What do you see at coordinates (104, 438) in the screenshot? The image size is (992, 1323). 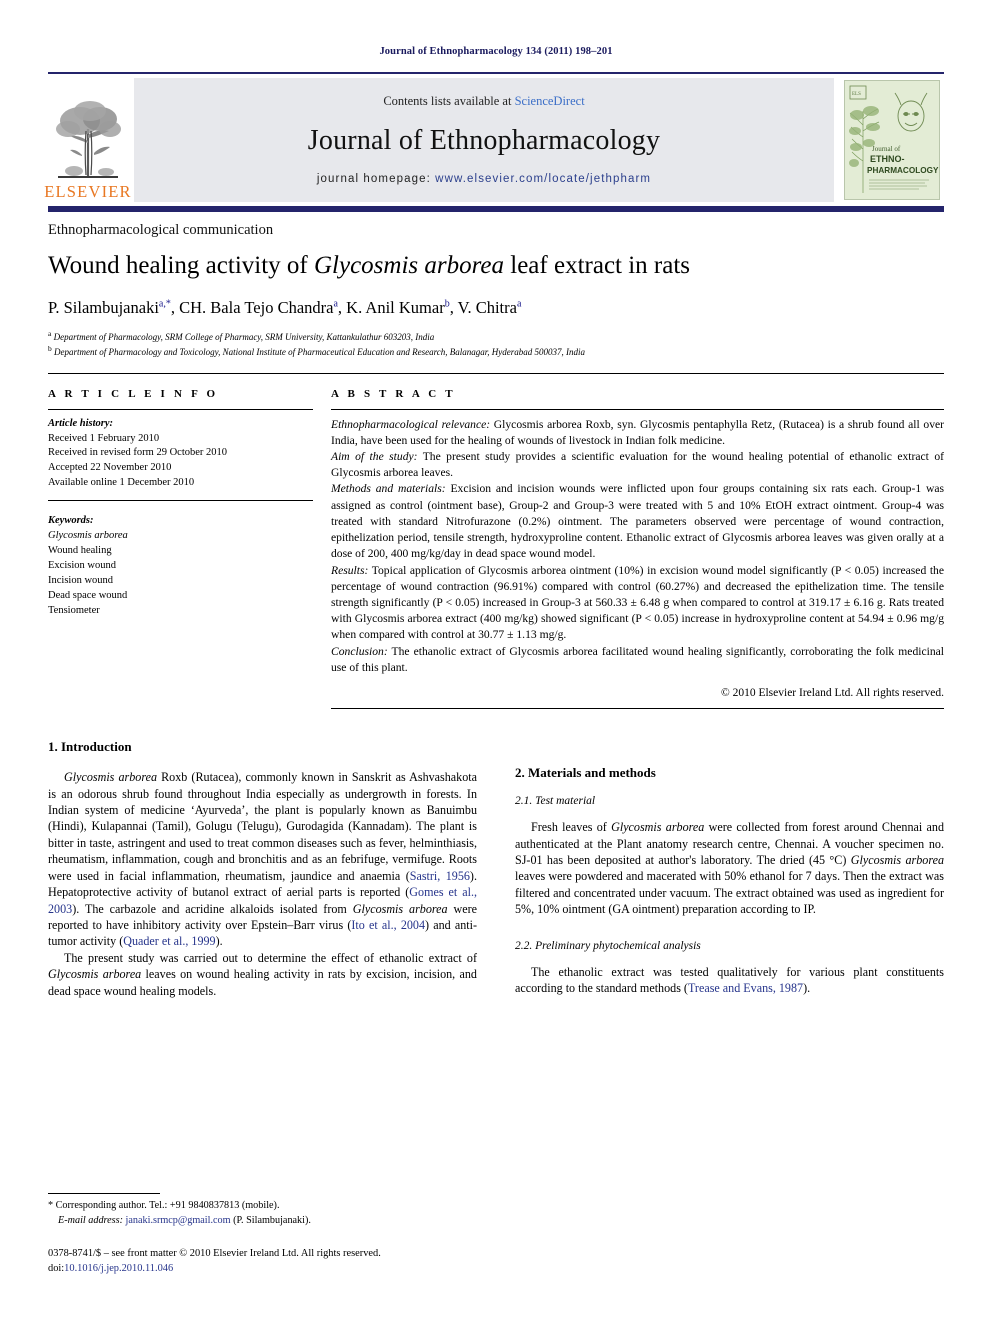 I see `history-item: Received 1 February 2010` at bounding box center [104, 438].